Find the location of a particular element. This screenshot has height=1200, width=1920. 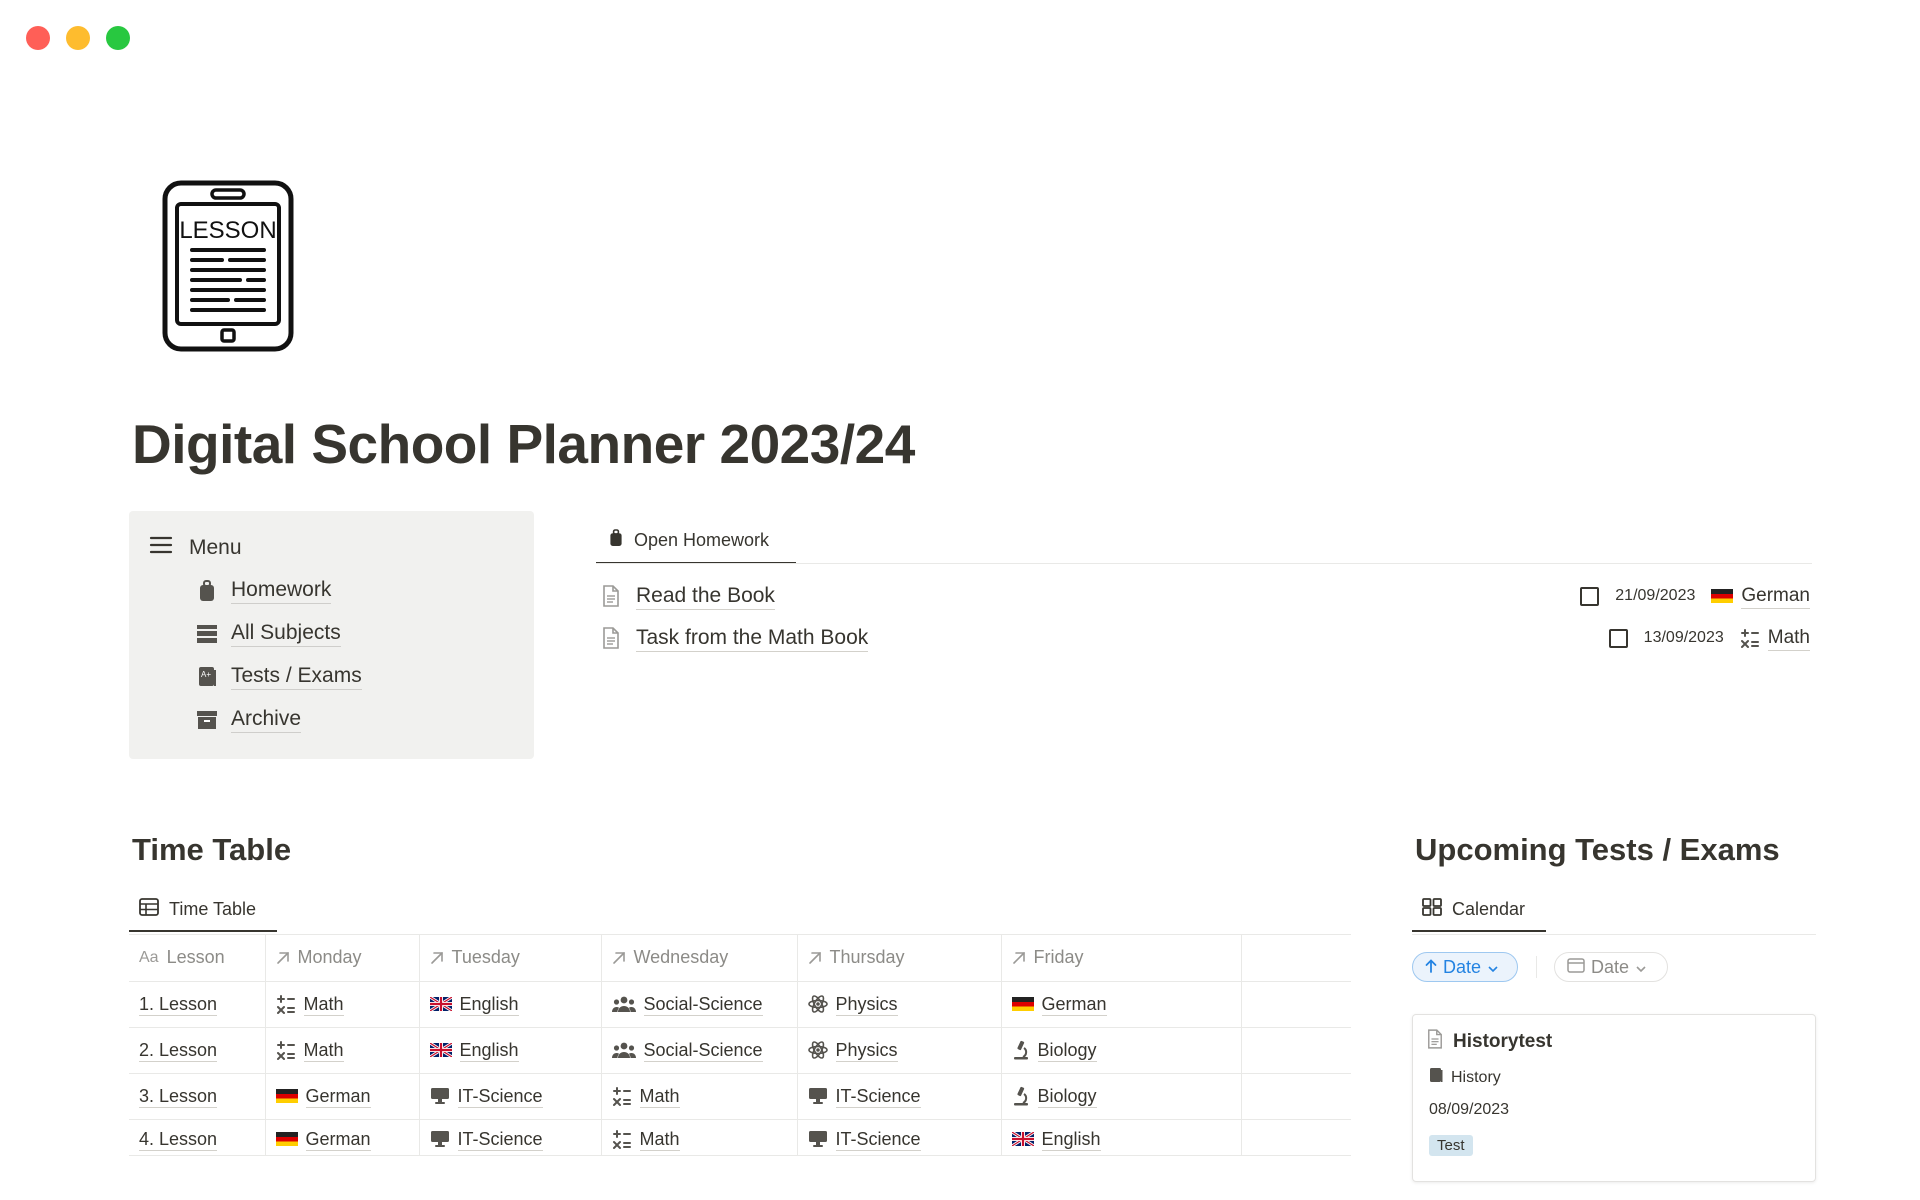

german-flag-icon is located at coordinates (286, 1139).